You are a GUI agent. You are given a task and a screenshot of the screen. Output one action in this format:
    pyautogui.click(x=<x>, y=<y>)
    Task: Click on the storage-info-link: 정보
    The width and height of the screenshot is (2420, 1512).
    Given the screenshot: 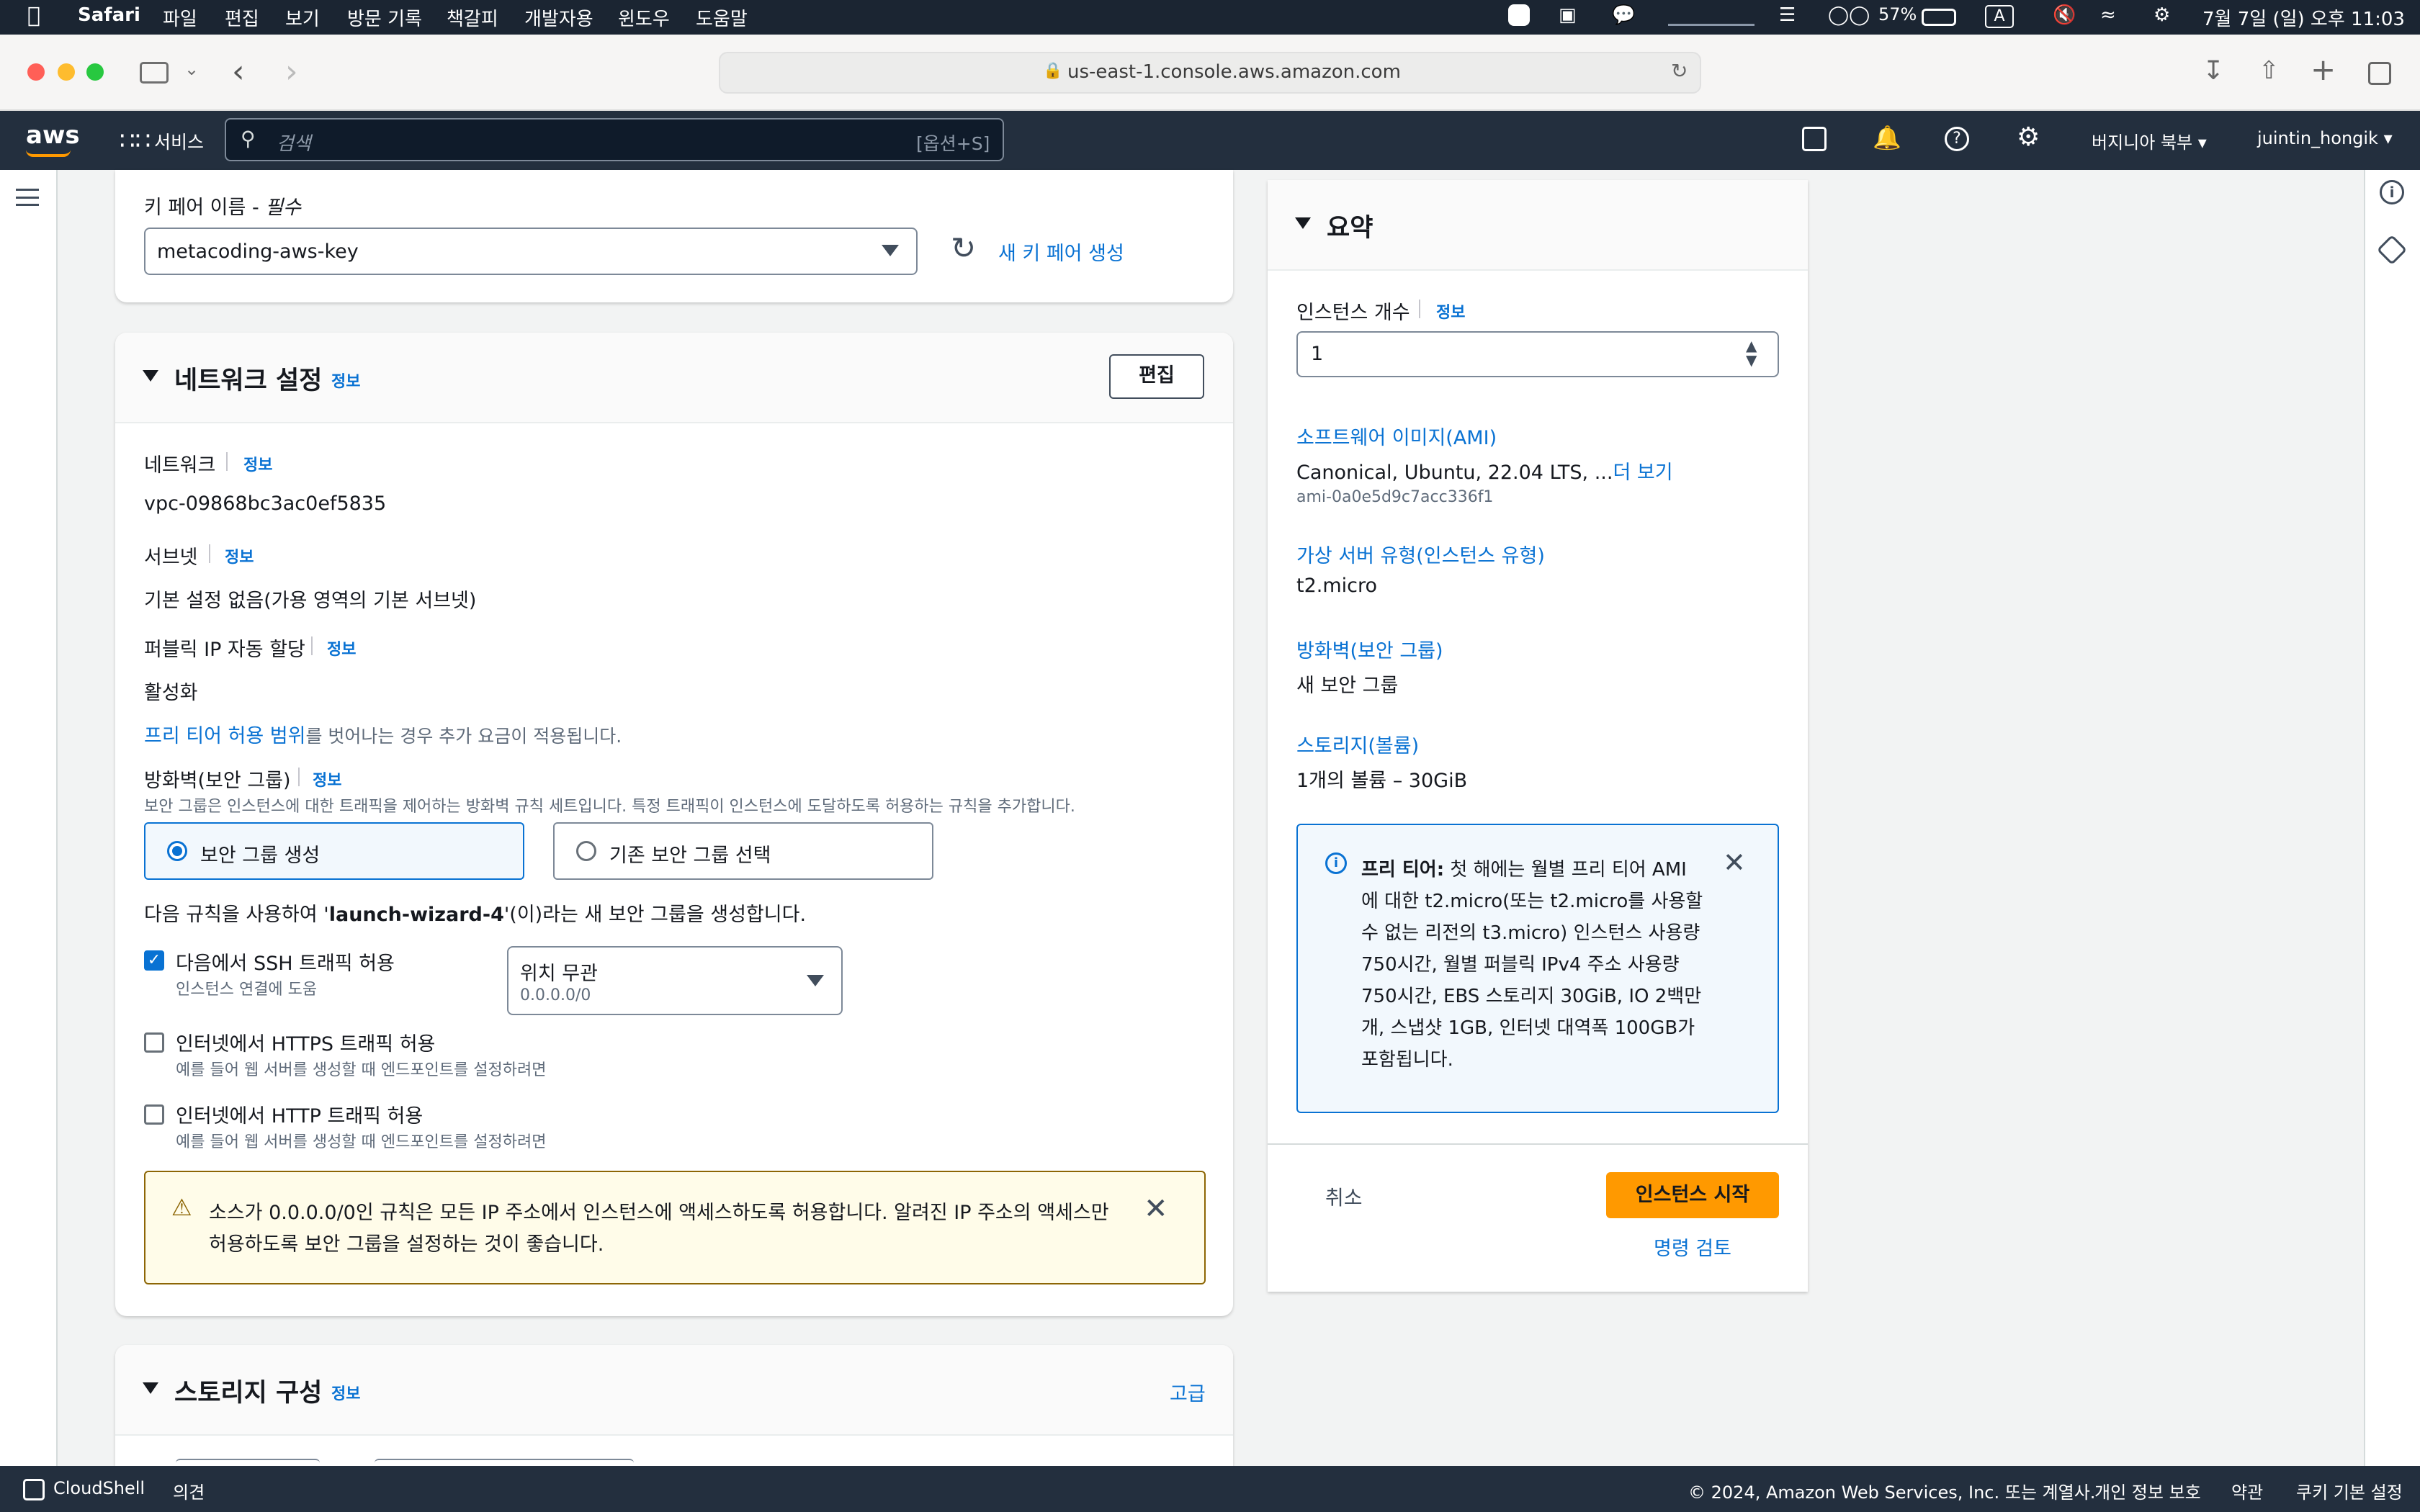 What is the action you would take?
    pyautogui.click(x=345, y=1392)
    